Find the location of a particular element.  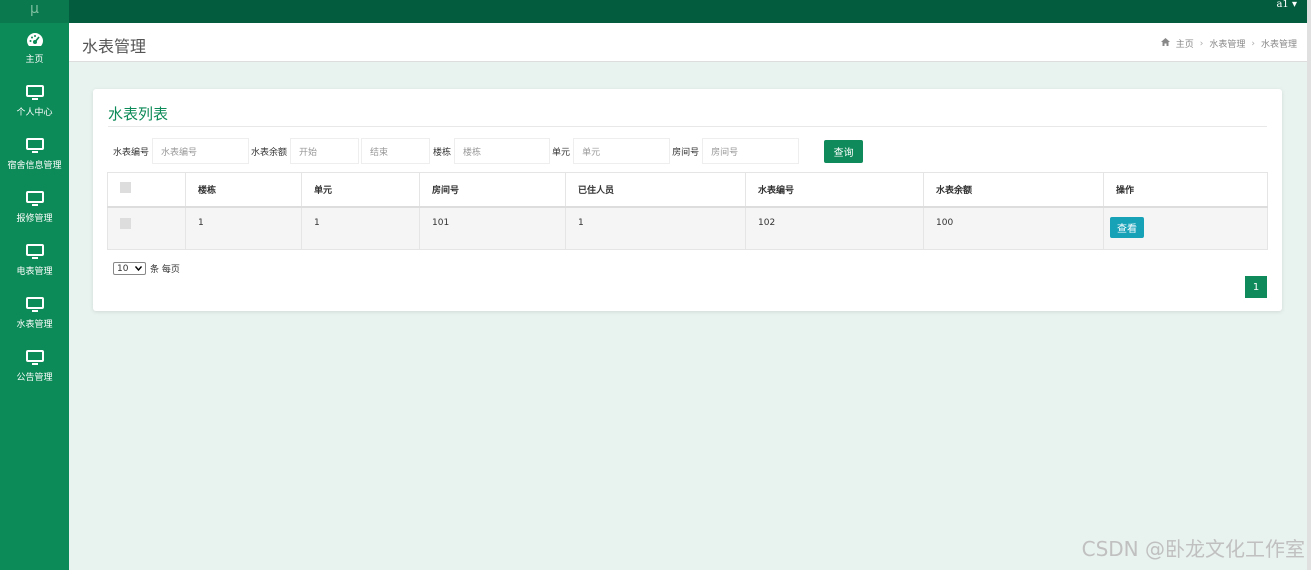

table-row: 1 1 101 1 102 100 查看 is located at coordinates (687, 228).